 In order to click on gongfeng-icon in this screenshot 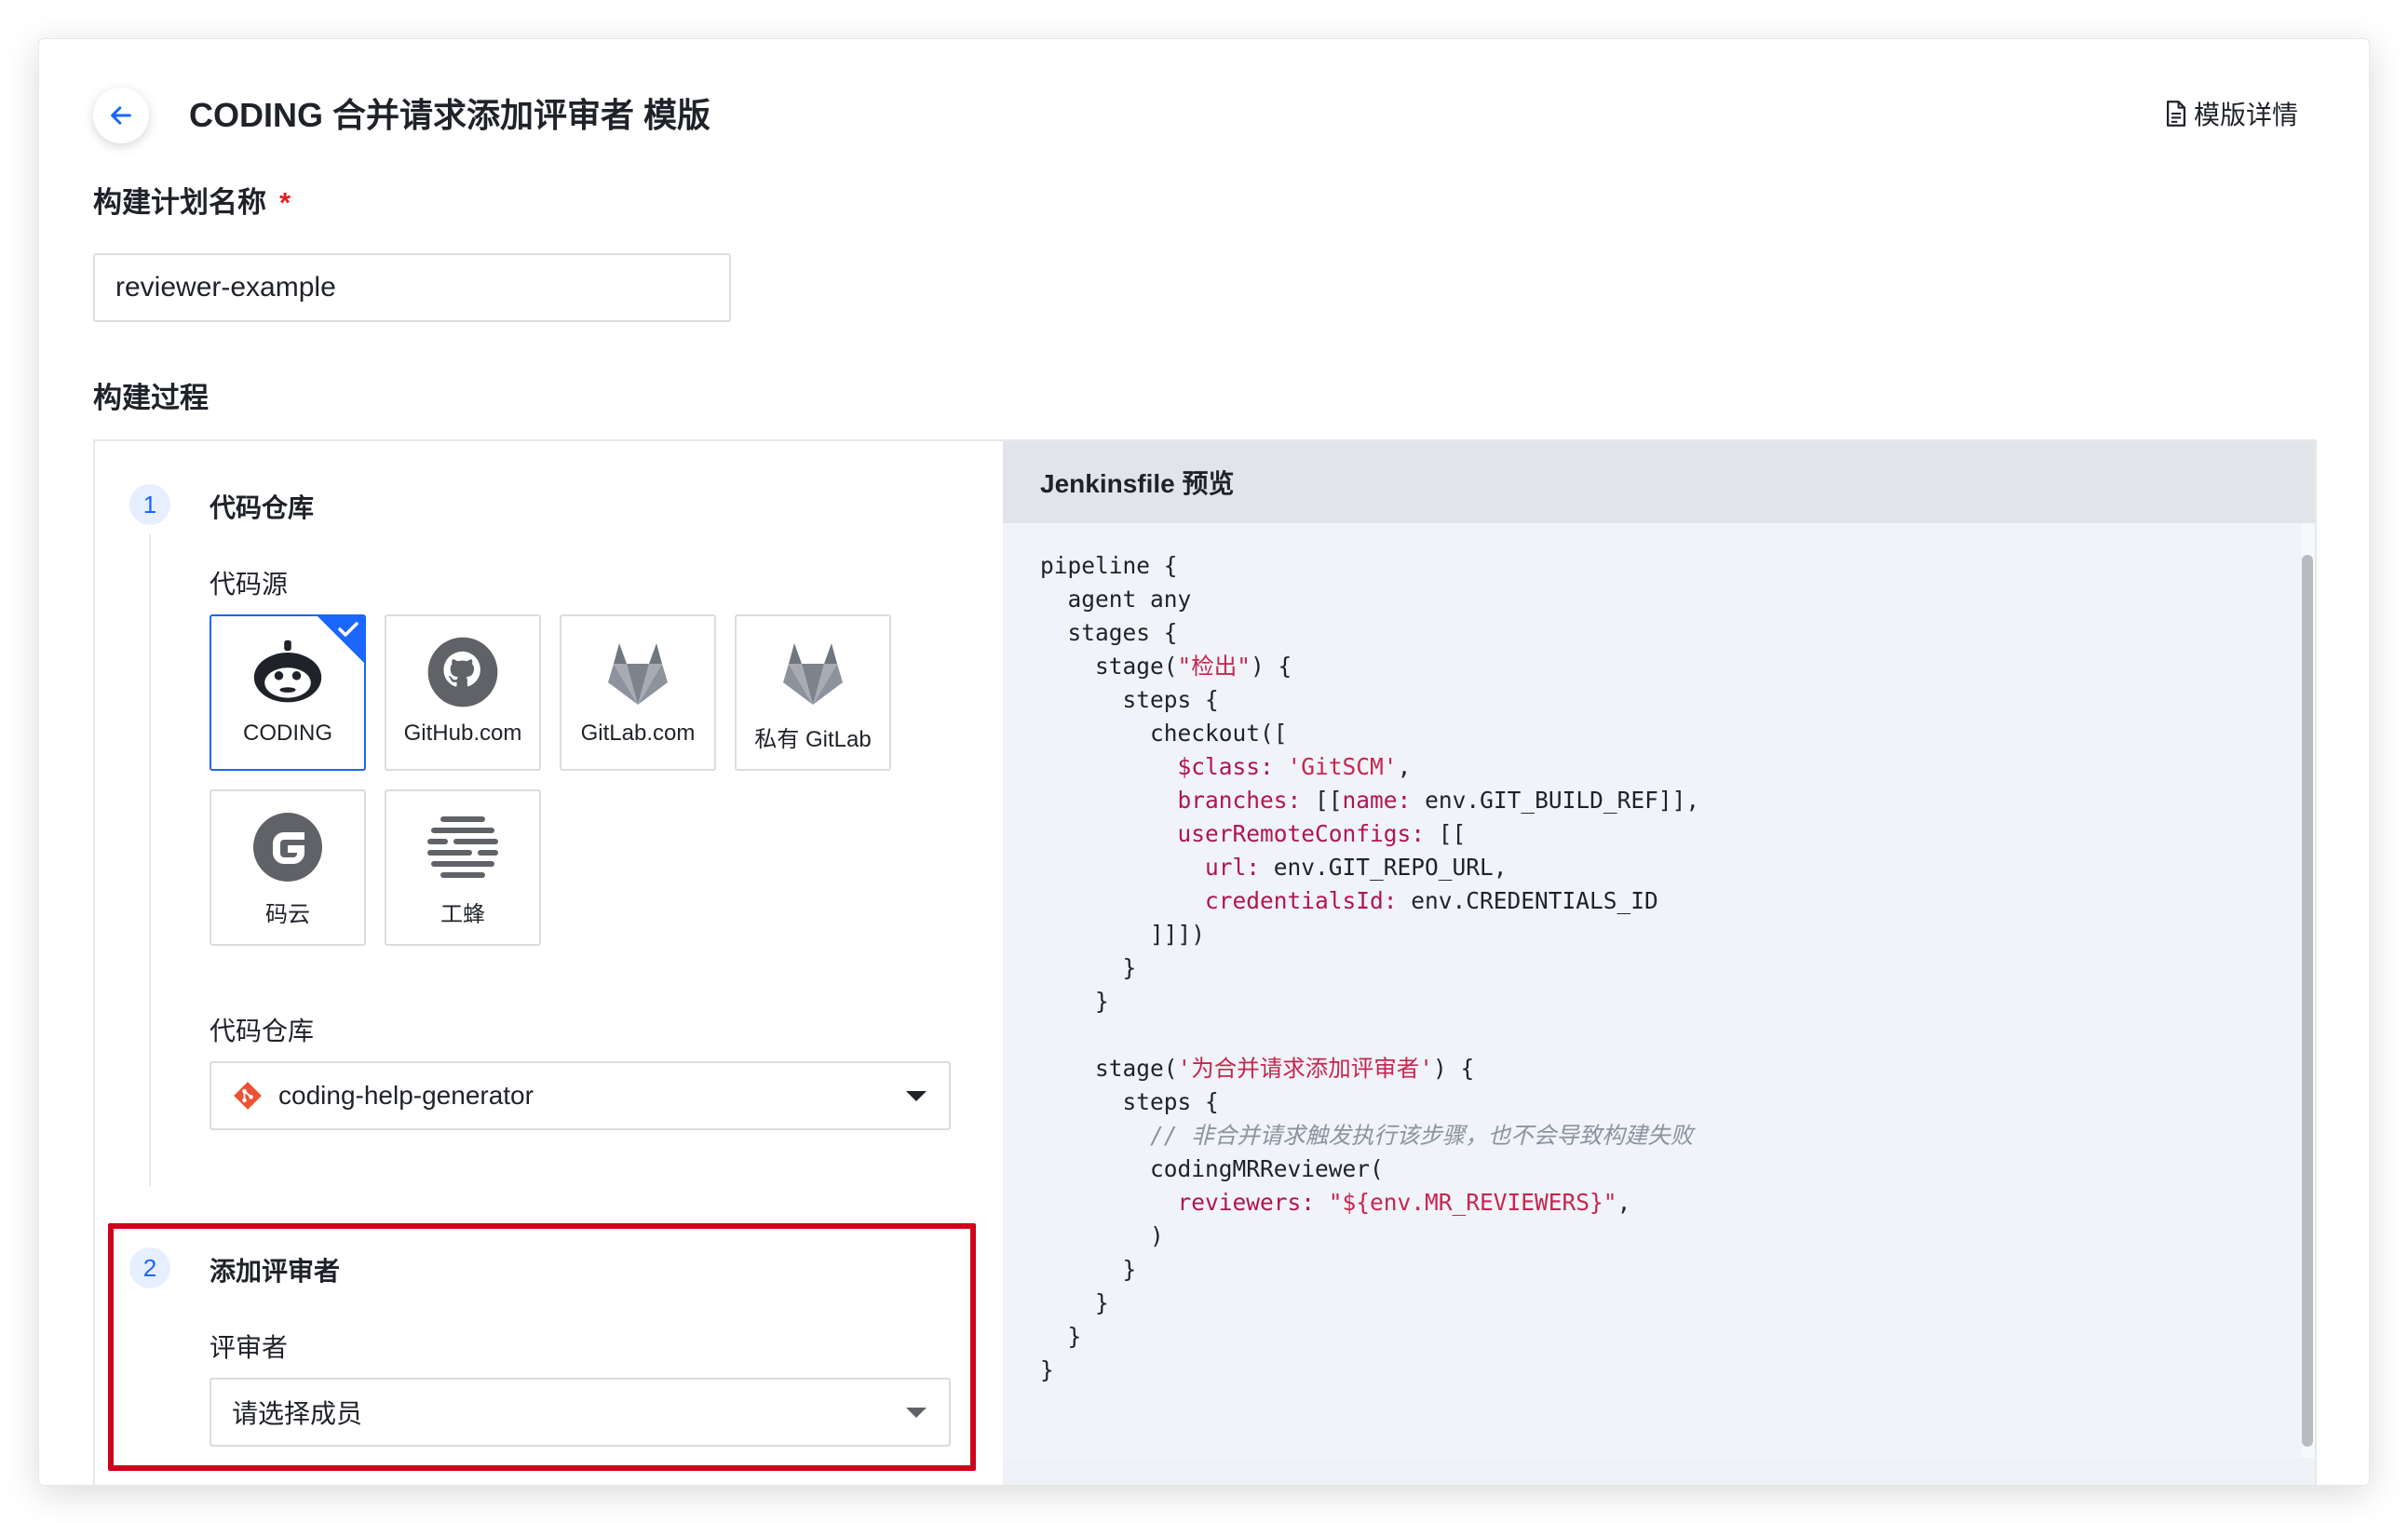, I will do `click(463, 847)`.